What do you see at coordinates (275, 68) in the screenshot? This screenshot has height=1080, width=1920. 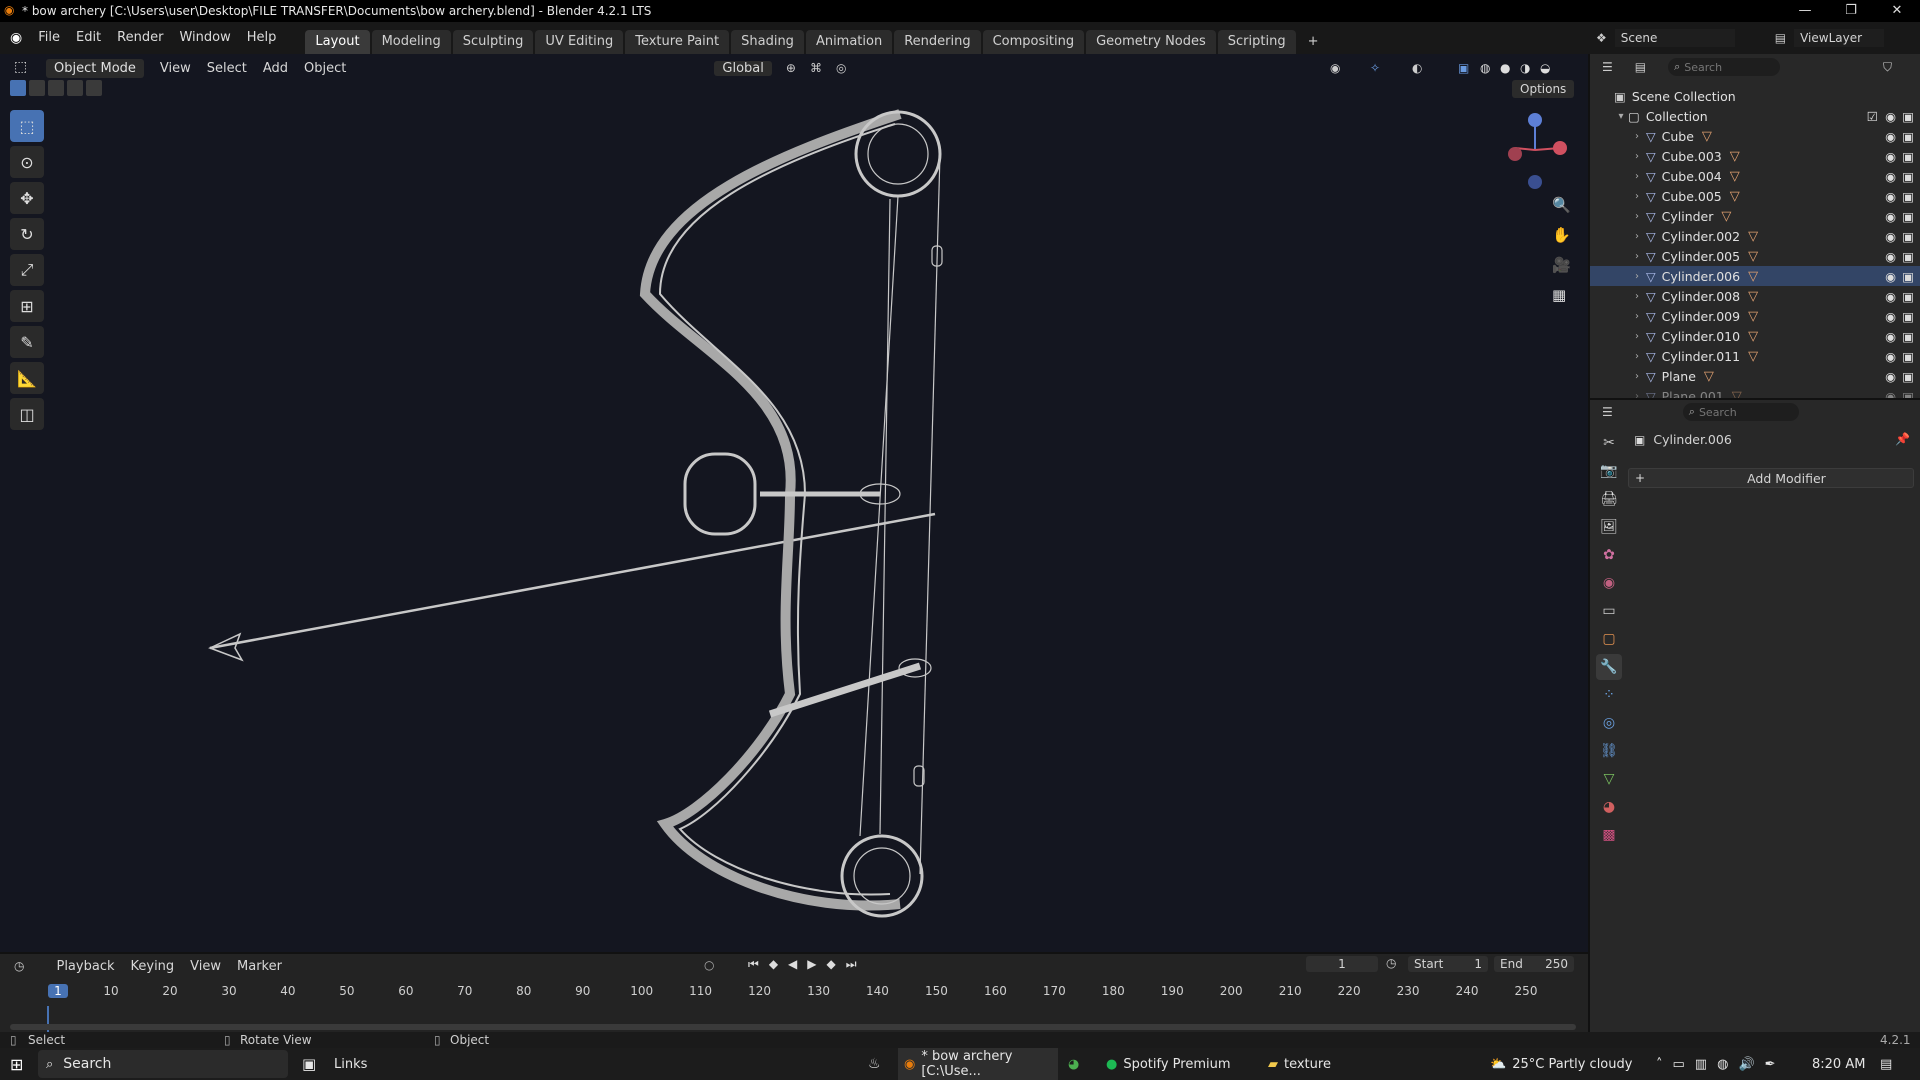 I see `menu-add: Add` at bounding box center [275, 68].